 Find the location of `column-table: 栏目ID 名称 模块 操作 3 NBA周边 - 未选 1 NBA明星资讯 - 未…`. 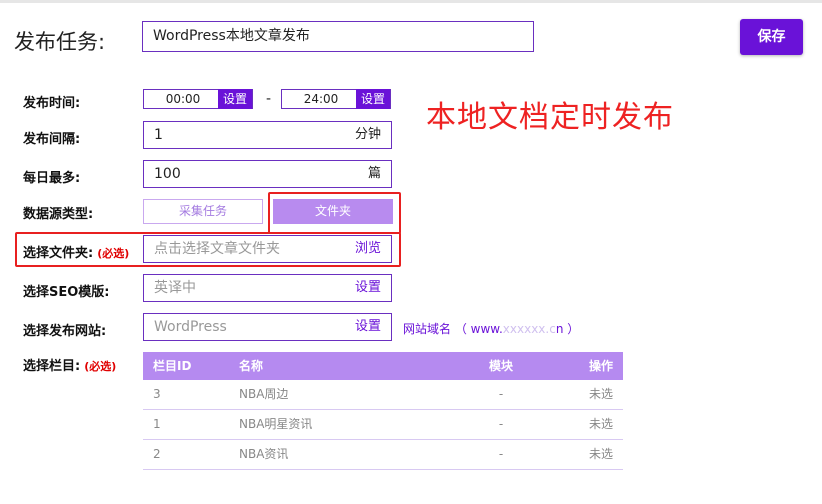

column-table: 栏目ID 名称 模块 操作 3 NBA周边 - 未选 1 NBA明星资讯 - 未… is located at coordinates (383, 411).